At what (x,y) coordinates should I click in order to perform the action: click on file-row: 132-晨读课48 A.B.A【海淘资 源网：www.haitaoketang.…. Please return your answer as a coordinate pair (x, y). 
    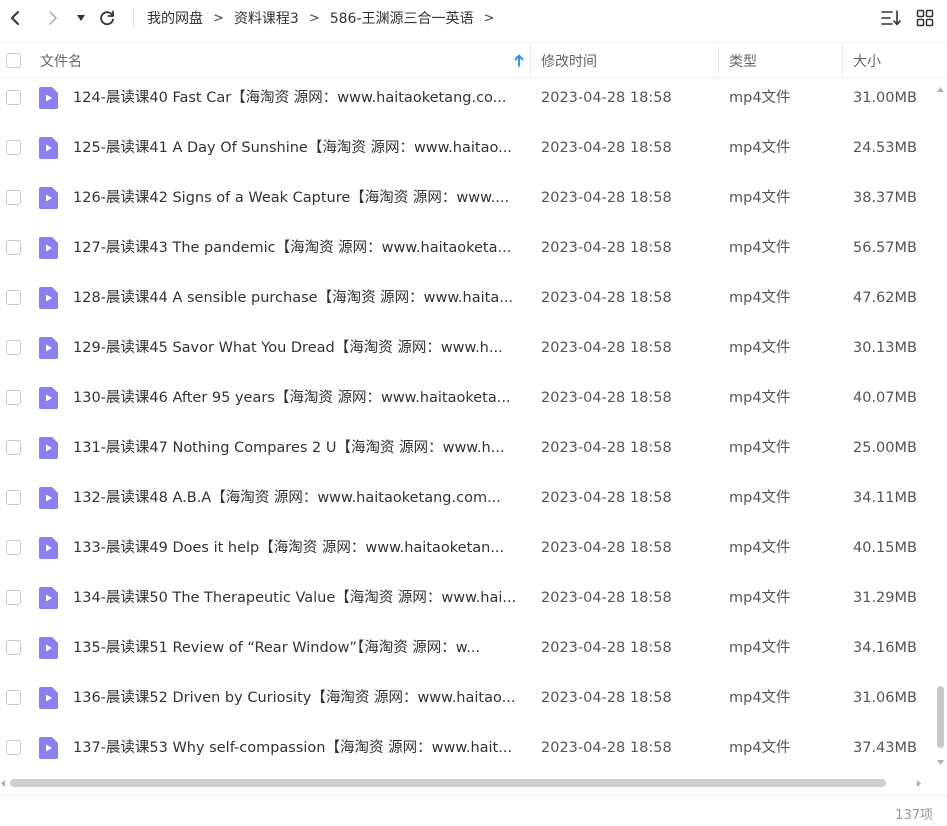
    Looking at the image, I should click on (466, 503).